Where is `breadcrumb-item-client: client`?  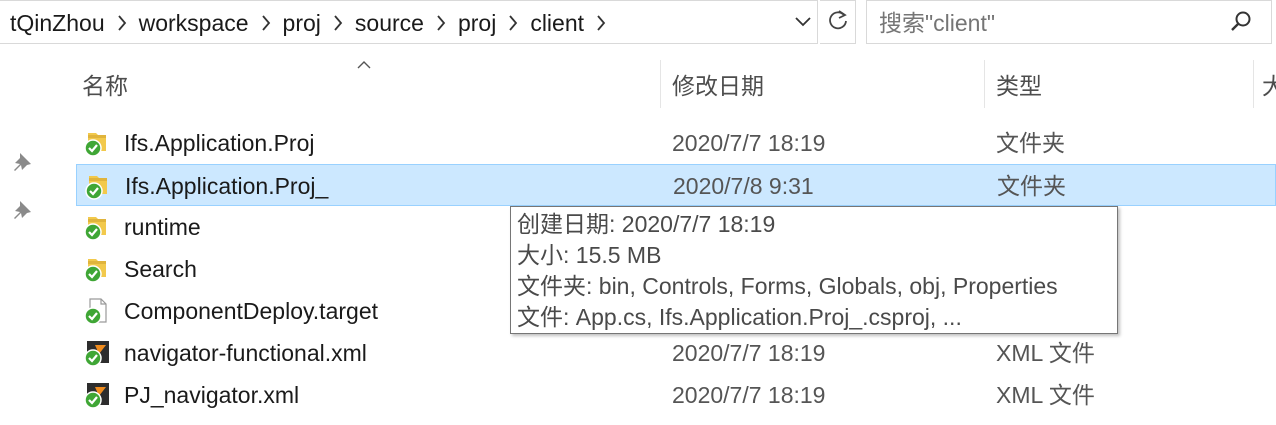
breadcrumb-item-client: client is located at coordinates (560, 23).